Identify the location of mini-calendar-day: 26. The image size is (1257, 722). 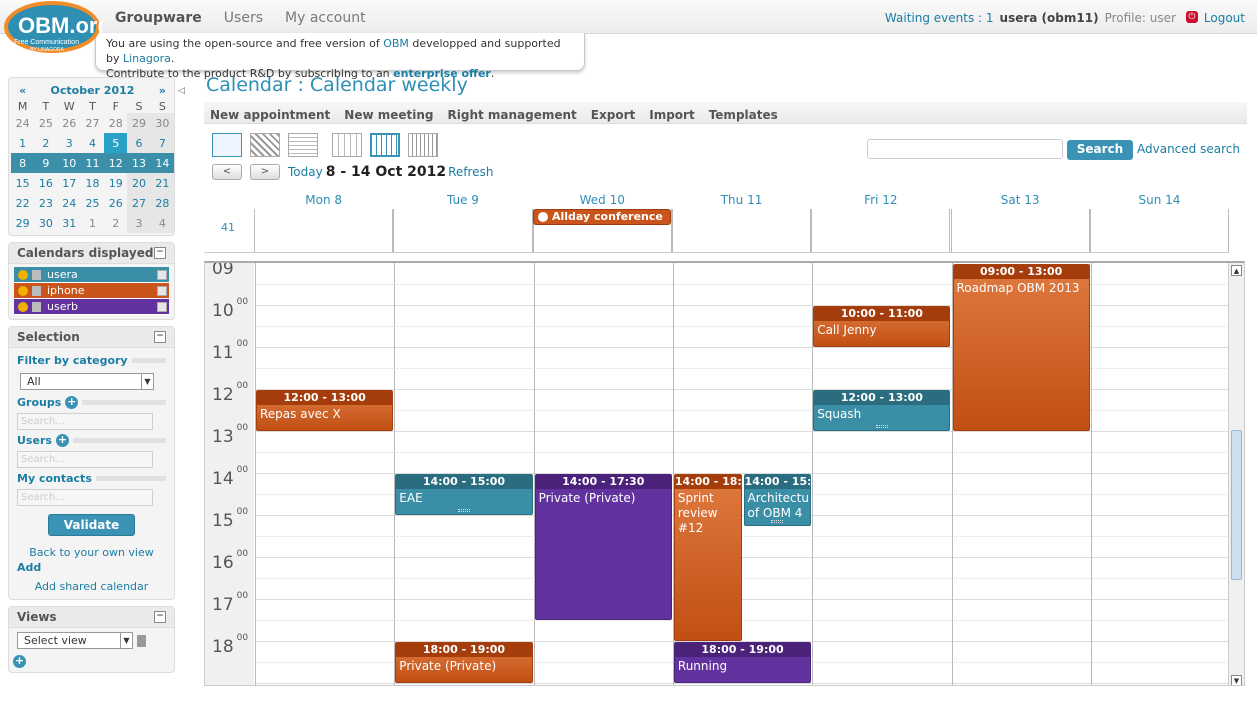
(115, 203).